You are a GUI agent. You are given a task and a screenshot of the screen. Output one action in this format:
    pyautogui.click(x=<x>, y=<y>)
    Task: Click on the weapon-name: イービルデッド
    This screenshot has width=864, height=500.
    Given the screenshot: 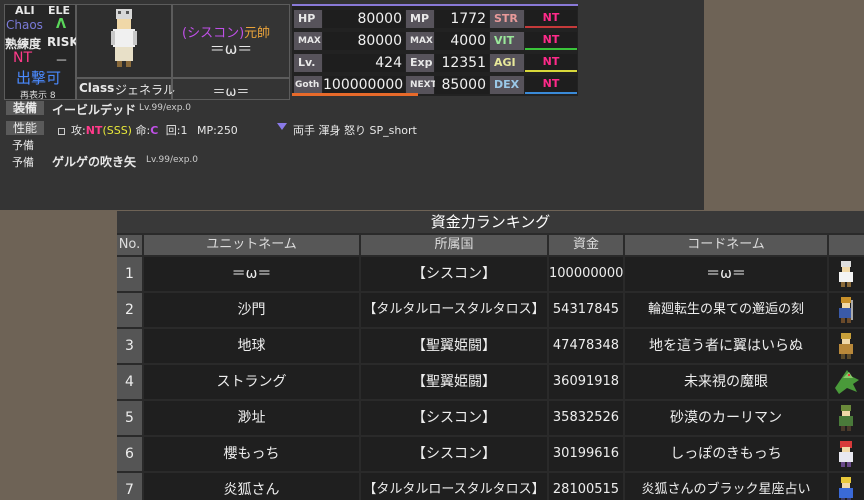 What is the action you would take?
    pyautogui.click(x=94, y=109)
    